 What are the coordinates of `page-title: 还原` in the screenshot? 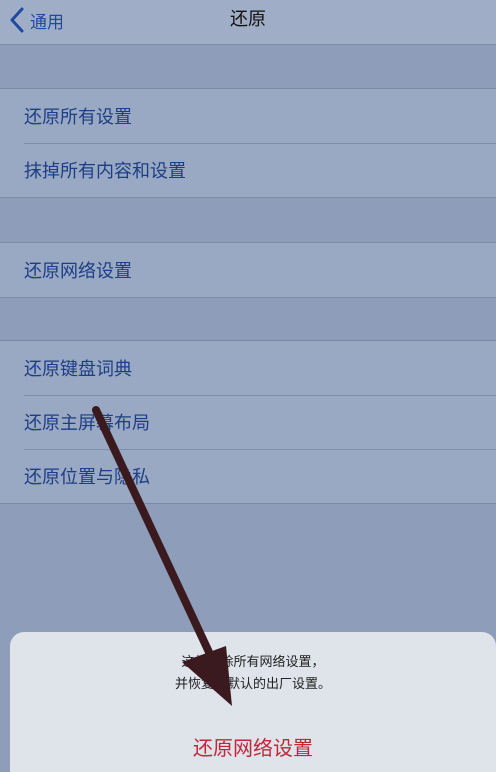 It's located at (248, 19).